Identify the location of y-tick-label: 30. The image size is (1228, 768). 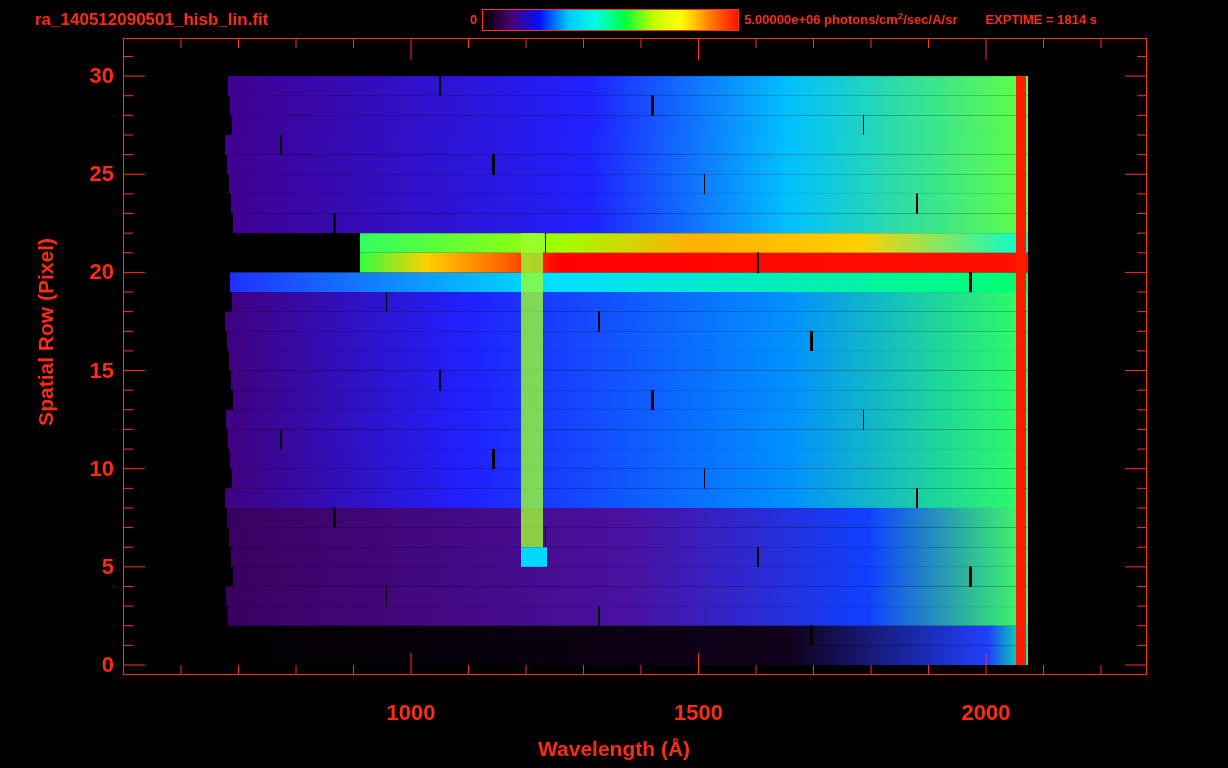
(101, 76).